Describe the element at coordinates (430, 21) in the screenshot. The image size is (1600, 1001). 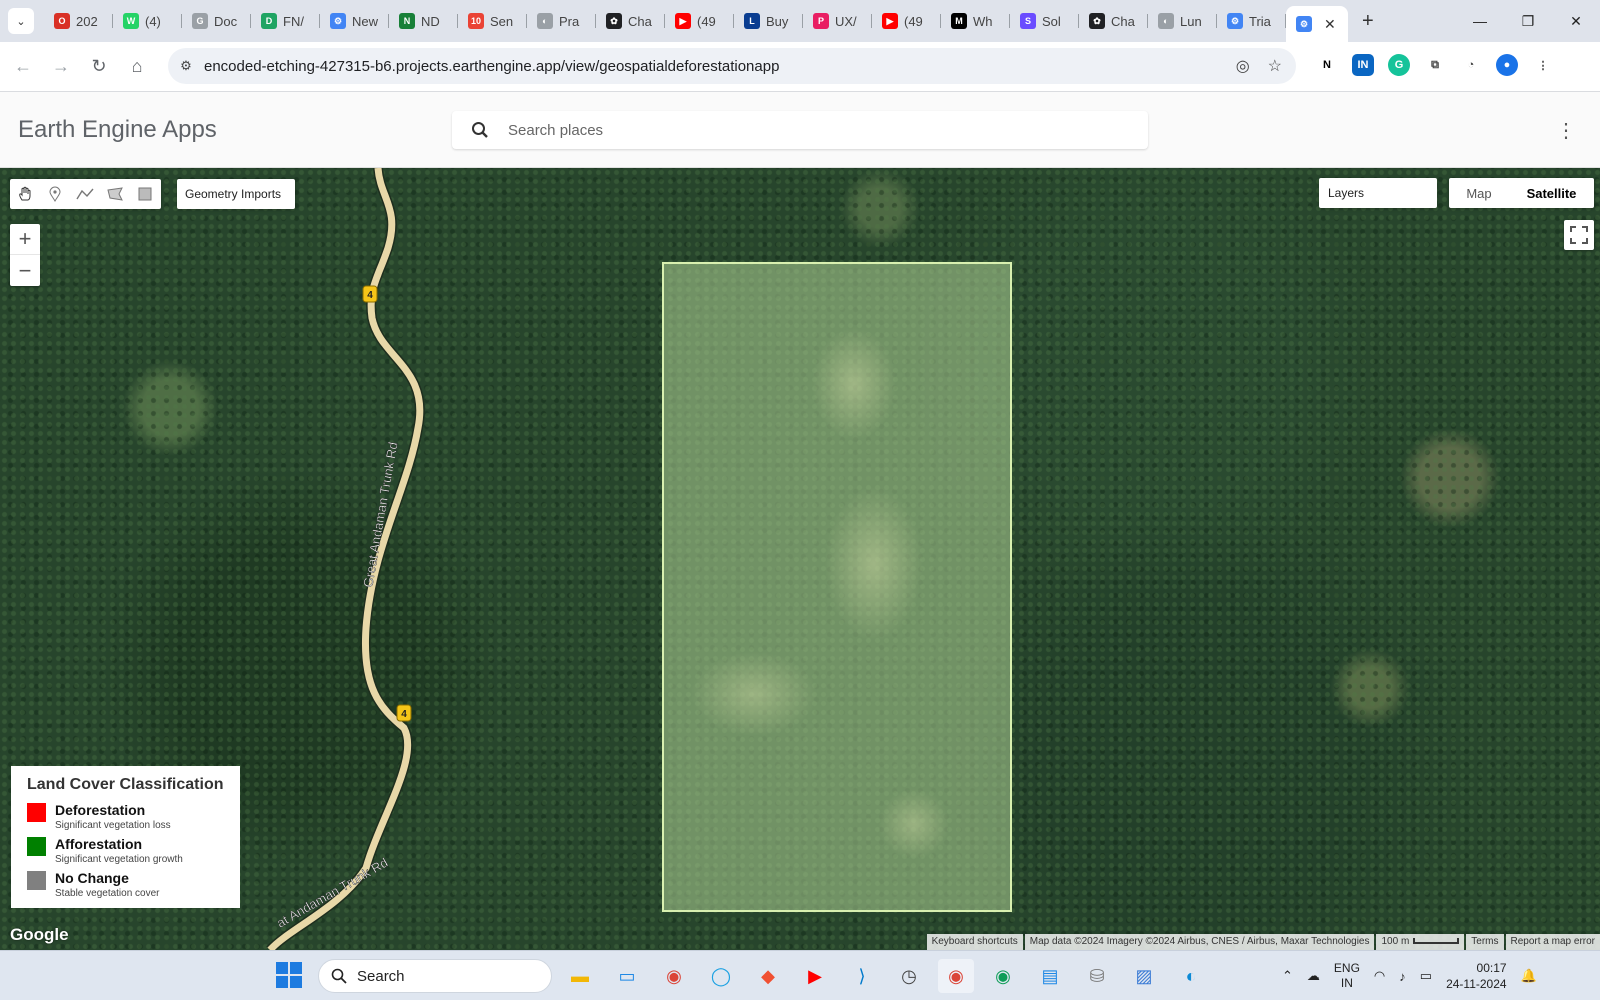
I see `tab-title: ND` at that location.